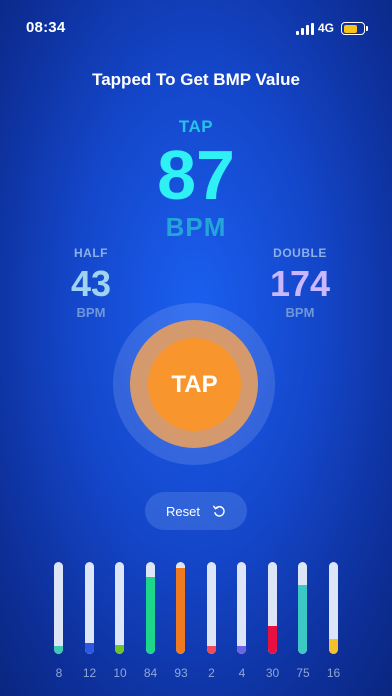  I want to click on history-bar-label: 4, so click(242, 673).